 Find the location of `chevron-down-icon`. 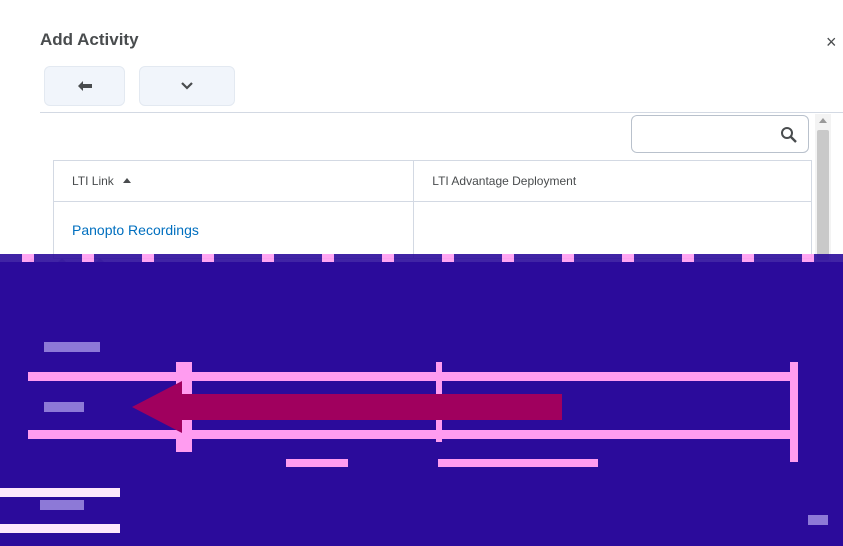

chevron-down-icon is located at coordinates (187, 86).